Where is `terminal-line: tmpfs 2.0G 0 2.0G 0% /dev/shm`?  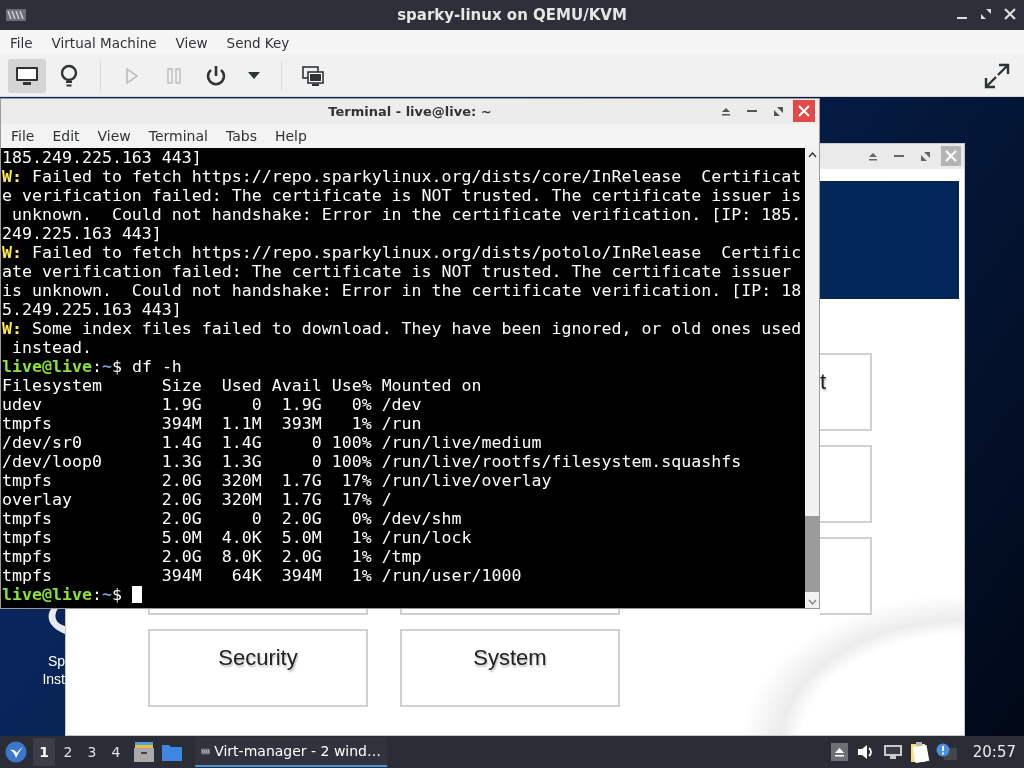
terminal-line: tmpfs 2.0G 0 2.0G 0% /dev/shm is located at coordinates (232, 518).